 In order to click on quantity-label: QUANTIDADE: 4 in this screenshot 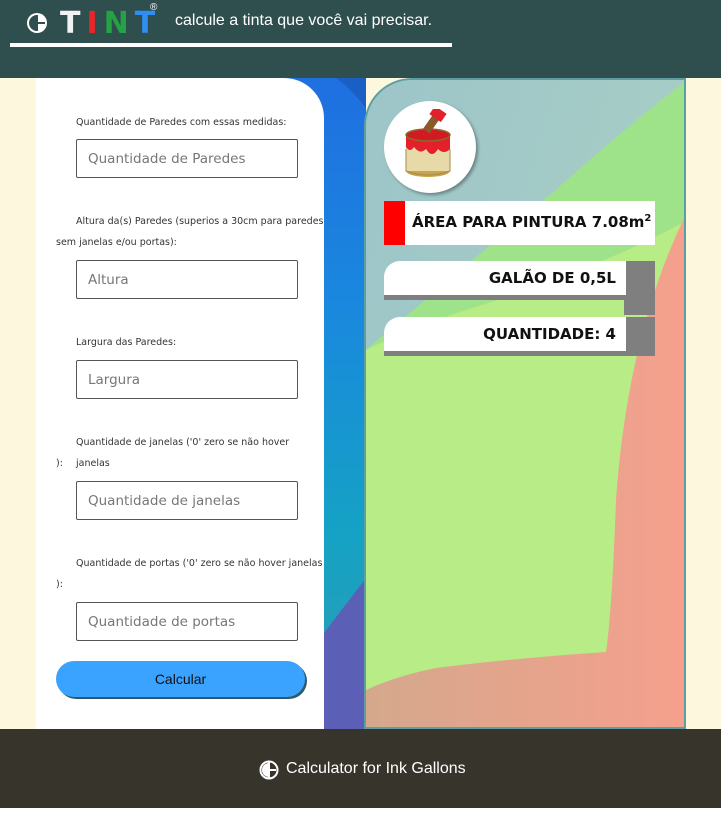, I will do `click(549, 334)`.